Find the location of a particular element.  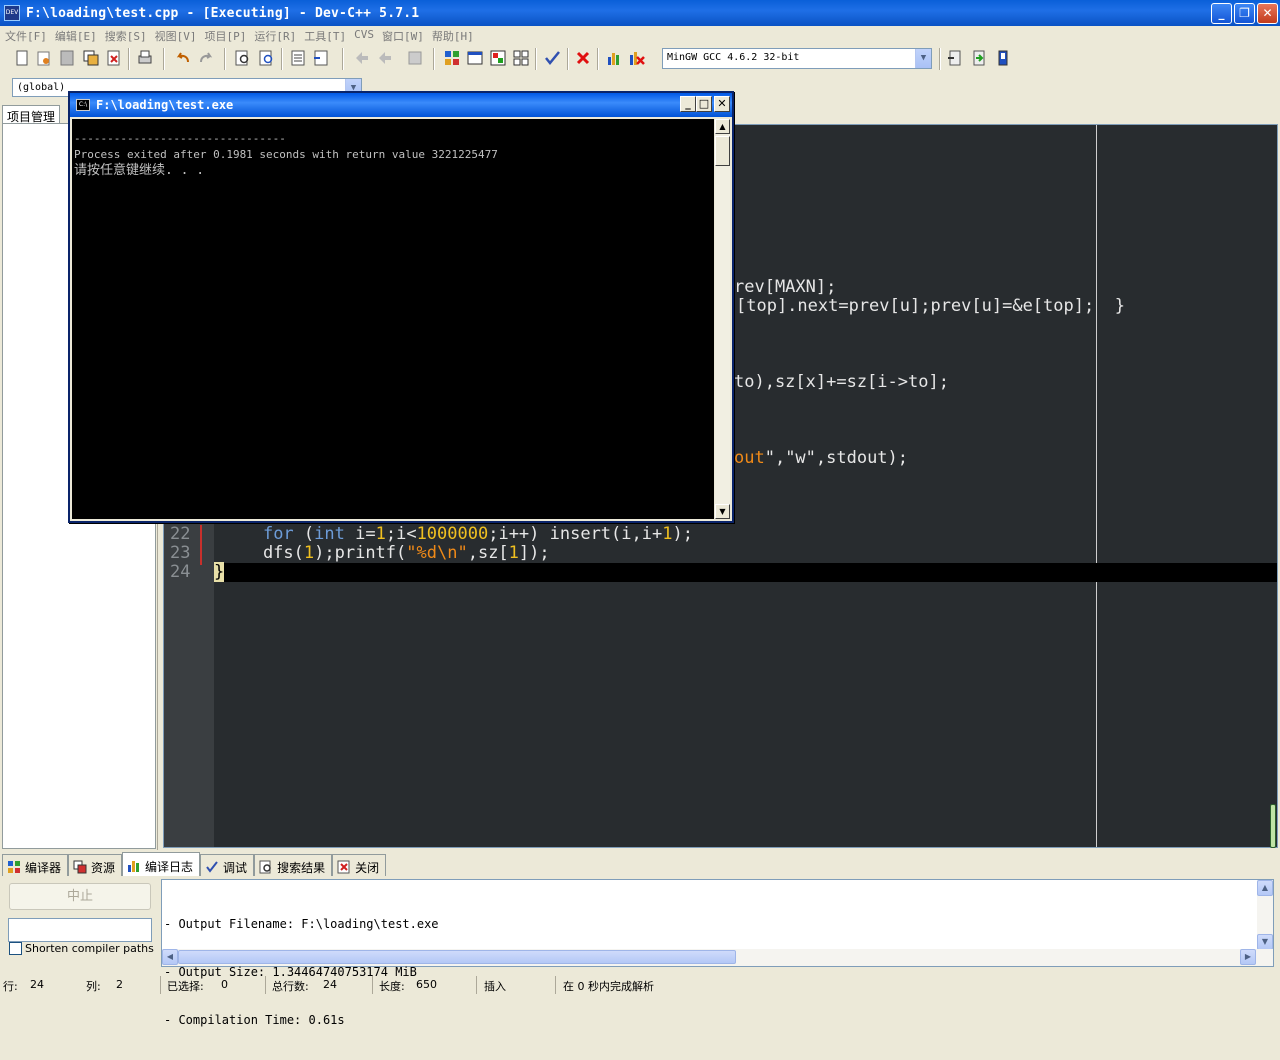

resource-icon is located at coordinates (80, 867).